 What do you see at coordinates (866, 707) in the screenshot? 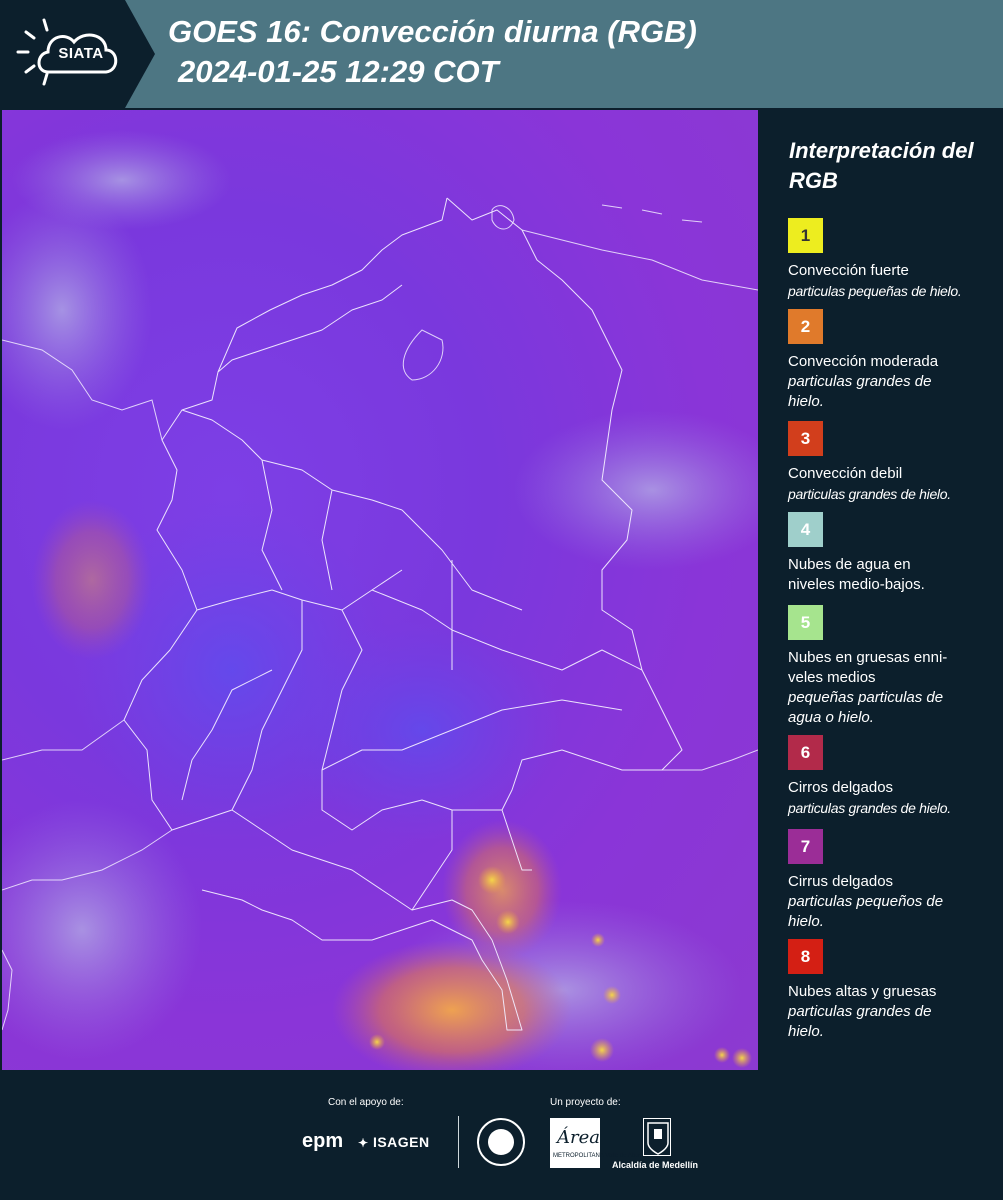
I see `legend-desc: pequeñas particulas de agua o hielo.` at bounding box center [866, 707].